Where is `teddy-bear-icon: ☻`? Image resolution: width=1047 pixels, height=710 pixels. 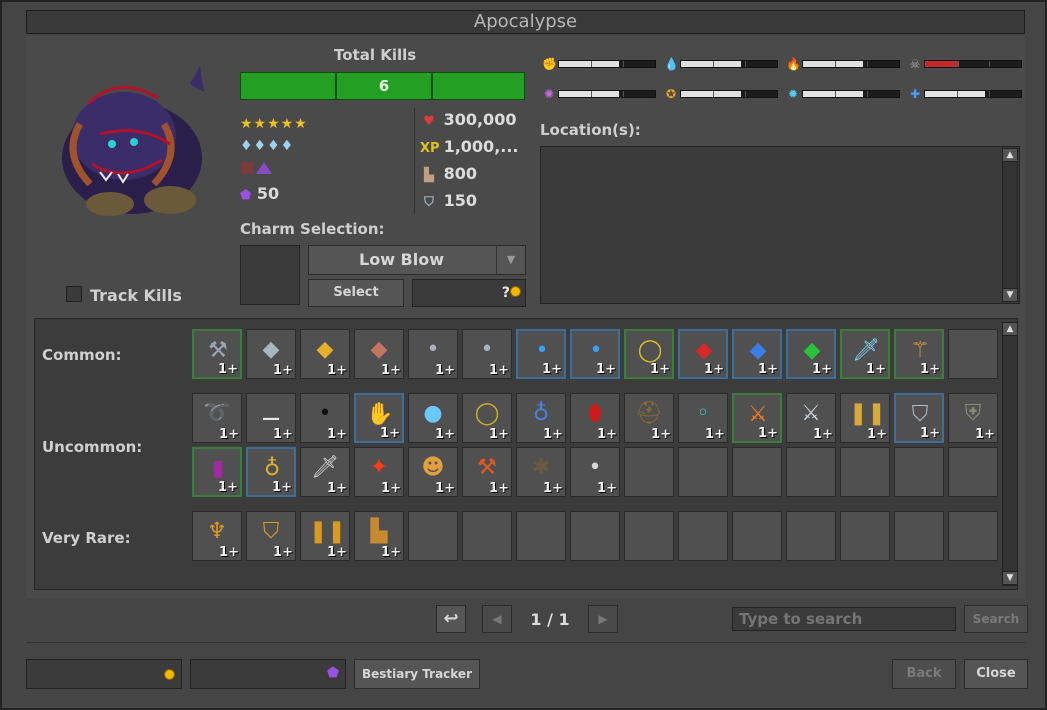
teddy-bear-icon: ☻ is located at coordinates (433, 467).